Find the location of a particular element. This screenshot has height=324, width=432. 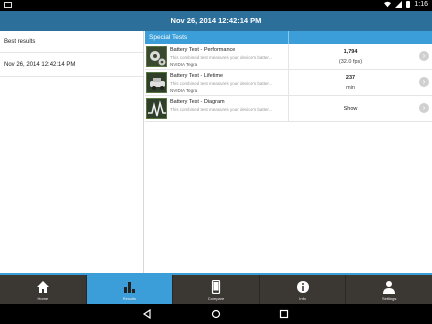

sidebar-item-best-results: Best results is located at coordinates (71, 42).